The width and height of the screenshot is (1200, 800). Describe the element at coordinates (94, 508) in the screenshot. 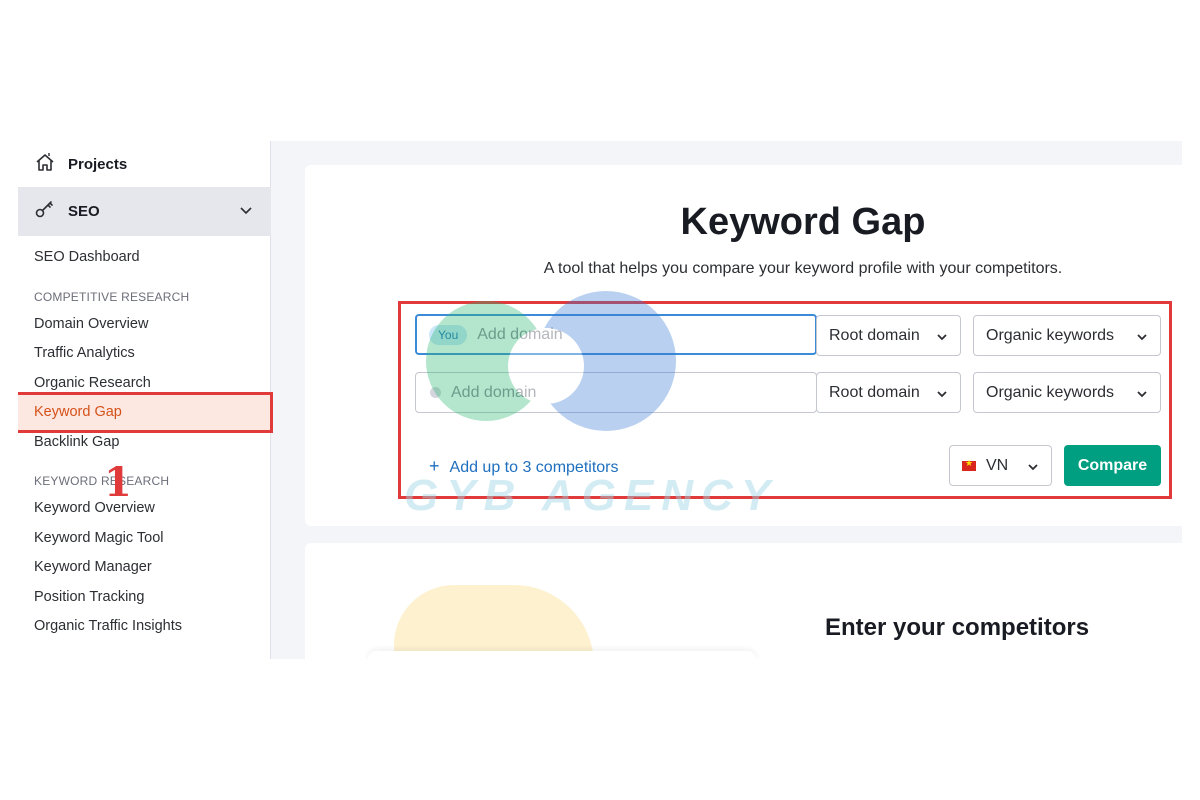

I see `sidebar-item-keyword-overview: Keyword Overview` at that location.